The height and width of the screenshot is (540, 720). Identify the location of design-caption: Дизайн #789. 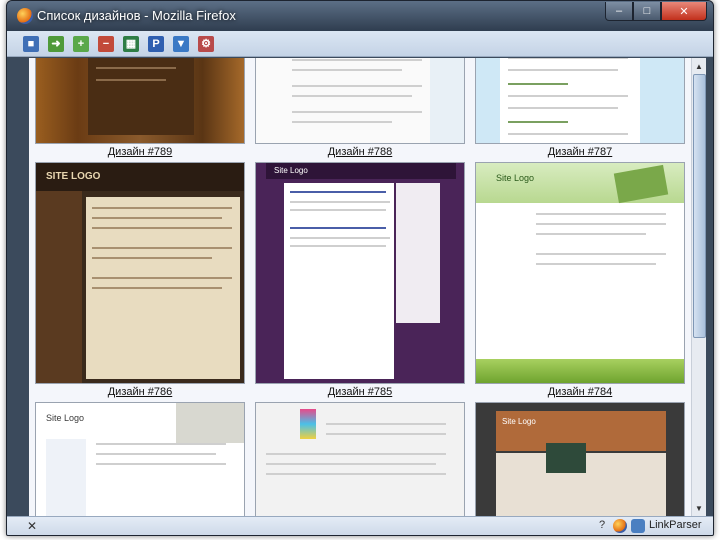
(140, 152).